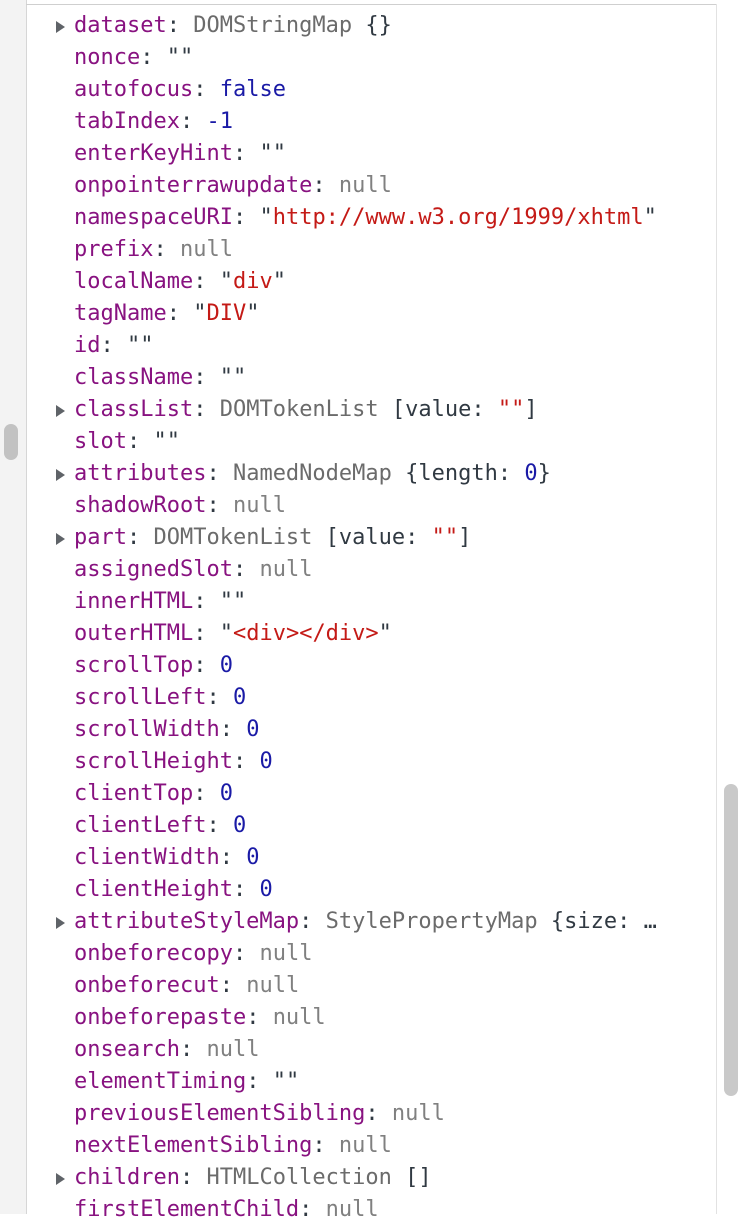 The image size is (744, 1226). What do you see at coordinates (358, 314) in the screenshot?
I see `property-row: tagName: "DIV"` at bounding box center [358, 314].